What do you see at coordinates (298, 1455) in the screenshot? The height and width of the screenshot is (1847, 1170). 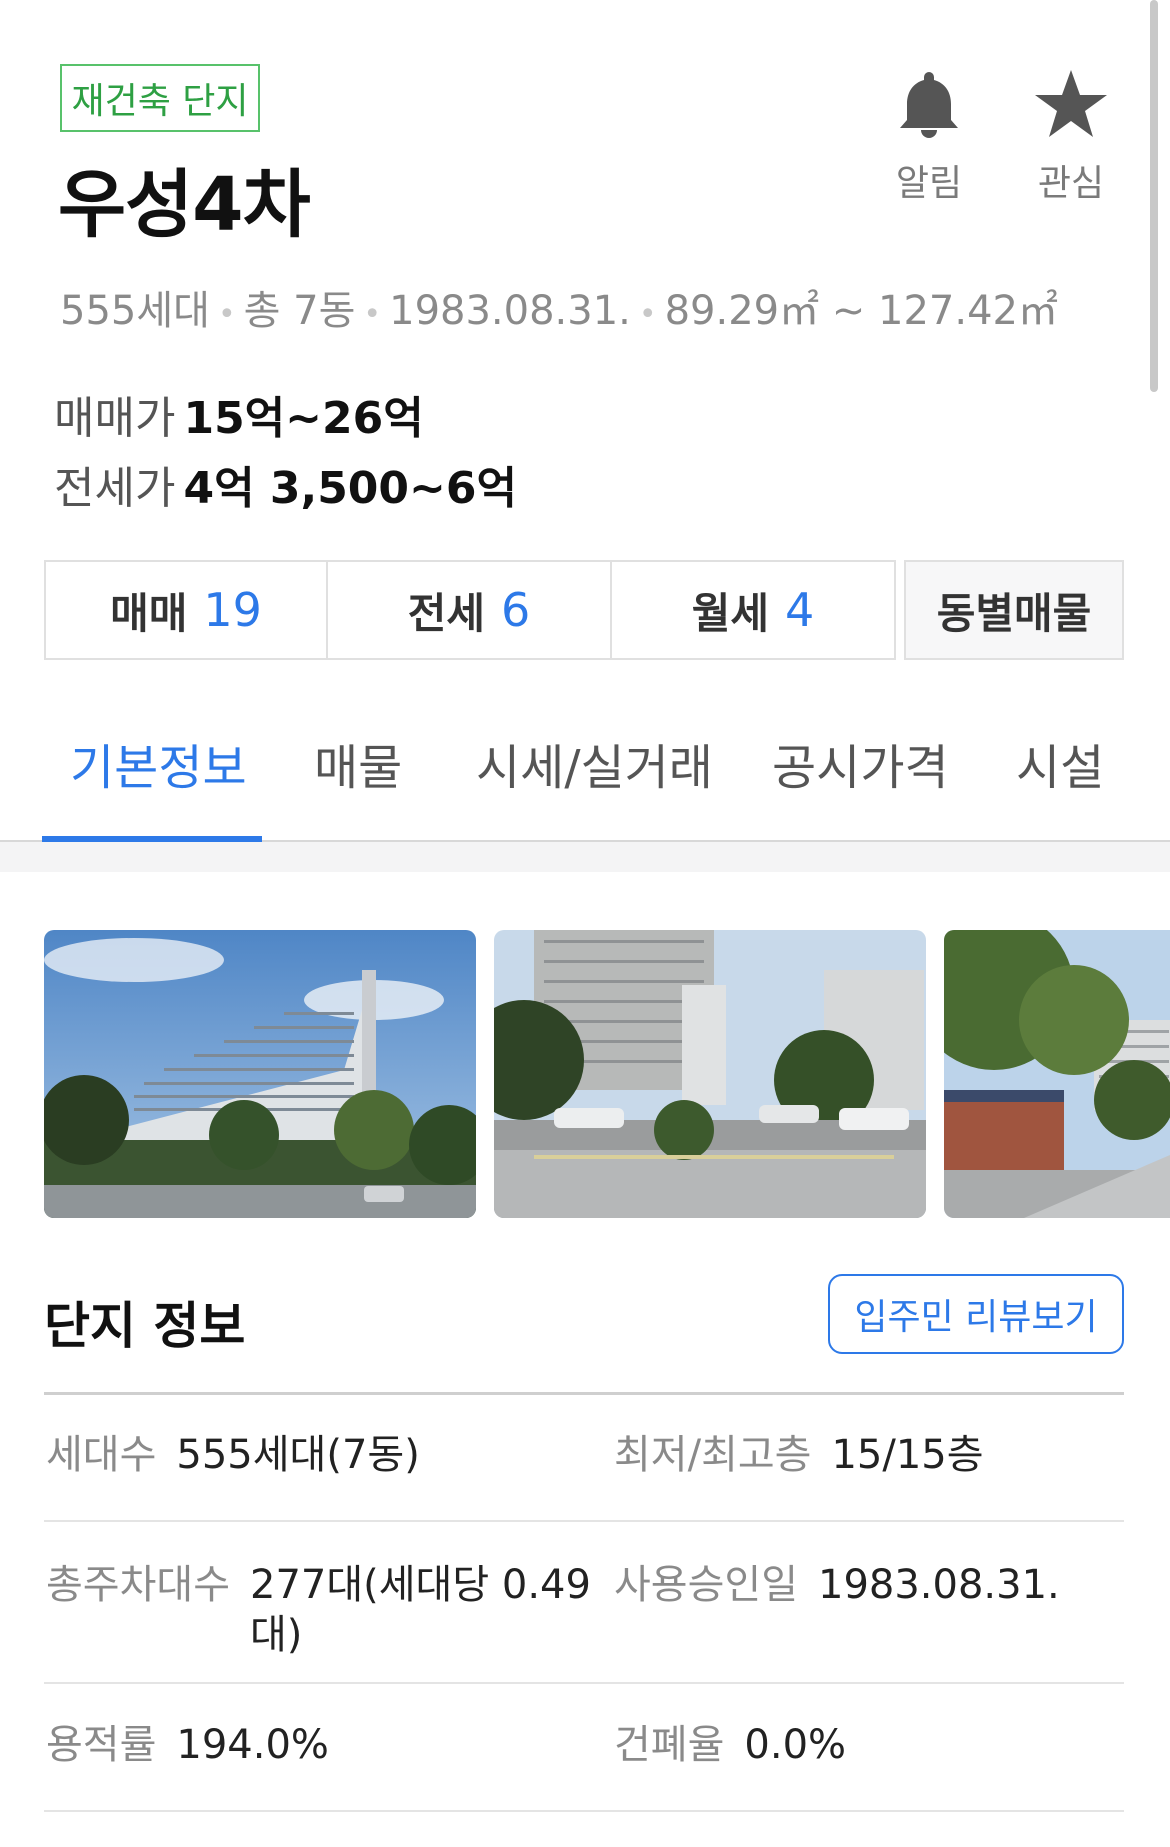 I see `households-value: 555세대(7동)` at bounding box center [298, 1455].